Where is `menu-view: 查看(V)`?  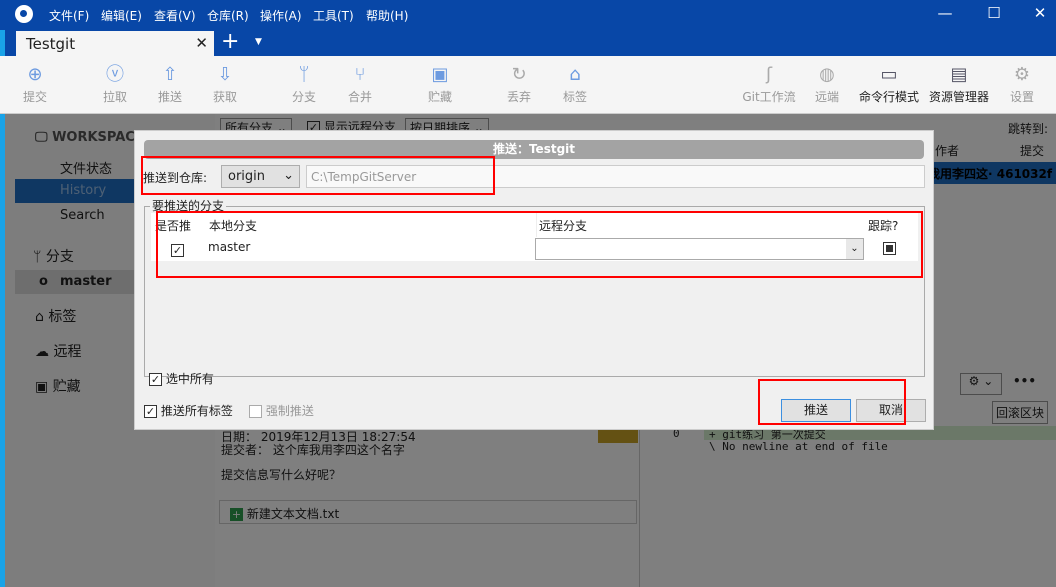
menu-view: 查看(V) is located at coordinates (175, 15).